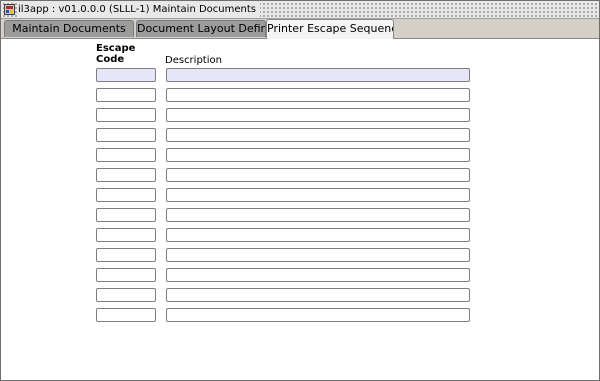 The width and height of the screenshot is (600, 381). I want to click on tab-document-layout-definition: Document Layout Definition, so click(201, 28).